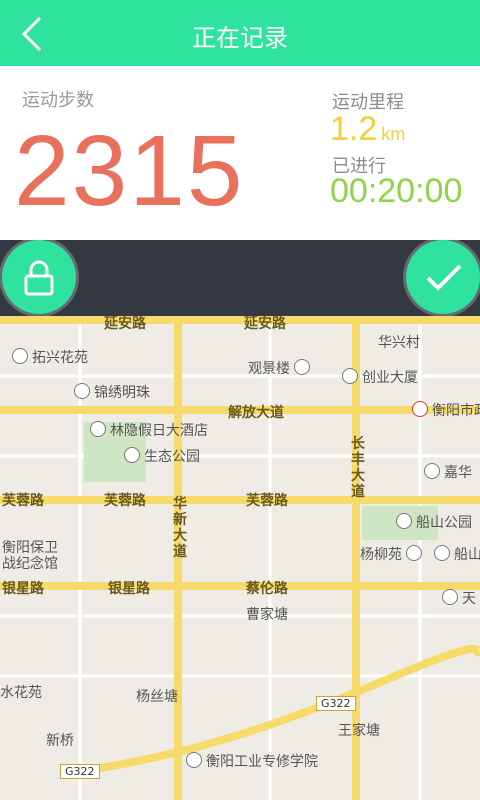 The image size is (480, 800). I want to click on map-place: 船山, so click(457, 554).